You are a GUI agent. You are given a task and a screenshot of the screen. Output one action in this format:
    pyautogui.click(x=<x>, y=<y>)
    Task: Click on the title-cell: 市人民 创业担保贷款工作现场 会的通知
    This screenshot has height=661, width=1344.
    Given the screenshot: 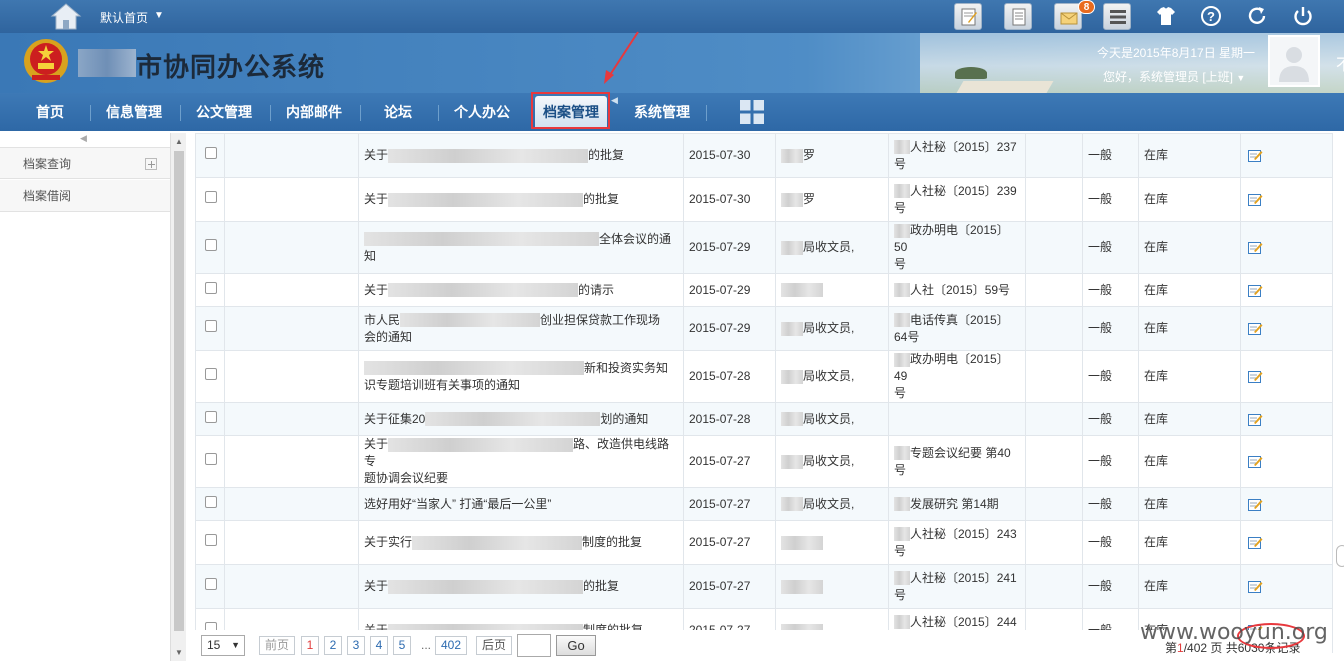 What is the action you would take?
    pyautogui.click(x=521, y=328)
    